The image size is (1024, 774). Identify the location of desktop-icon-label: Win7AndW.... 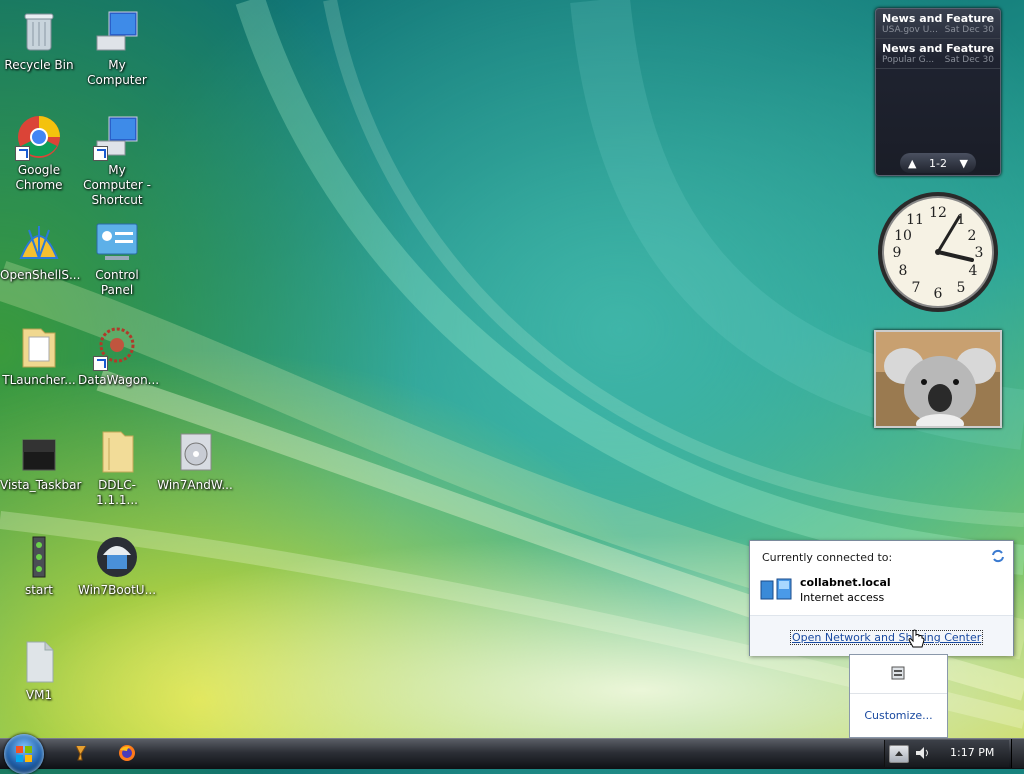
(195, 485).